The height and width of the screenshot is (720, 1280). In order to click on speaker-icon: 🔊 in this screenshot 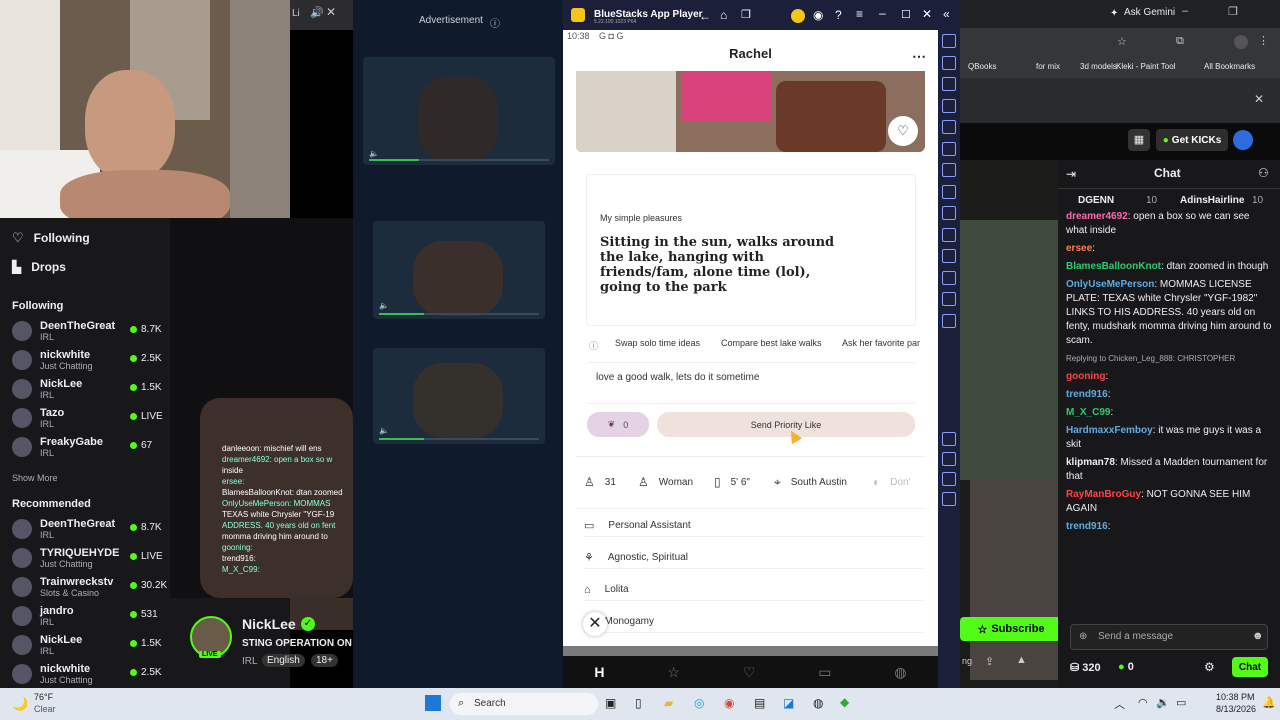, I will do `click(317, 12)`.